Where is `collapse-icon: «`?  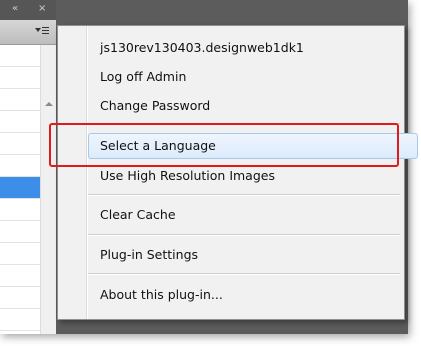 collapse-icon: « is located at coordinates (15, 9).